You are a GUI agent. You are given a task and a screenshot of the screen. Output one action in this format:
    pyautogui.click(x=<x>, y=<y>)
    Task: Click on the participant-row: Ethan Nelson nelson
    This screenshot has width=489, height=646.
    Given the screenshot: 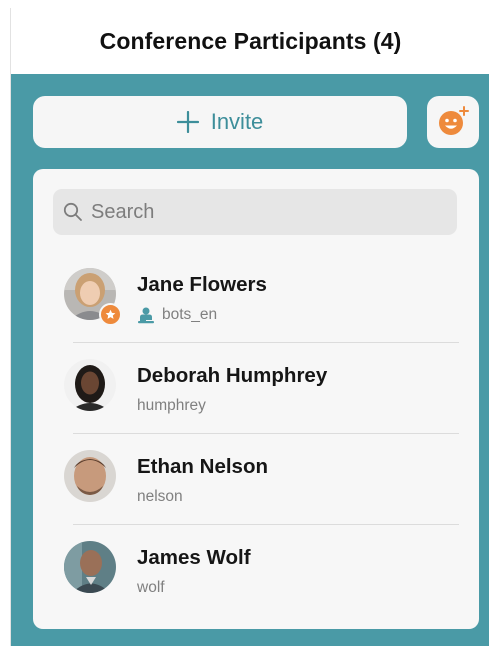 What is the action you would take?
    pyautogui.click(x=256, y=479)
    